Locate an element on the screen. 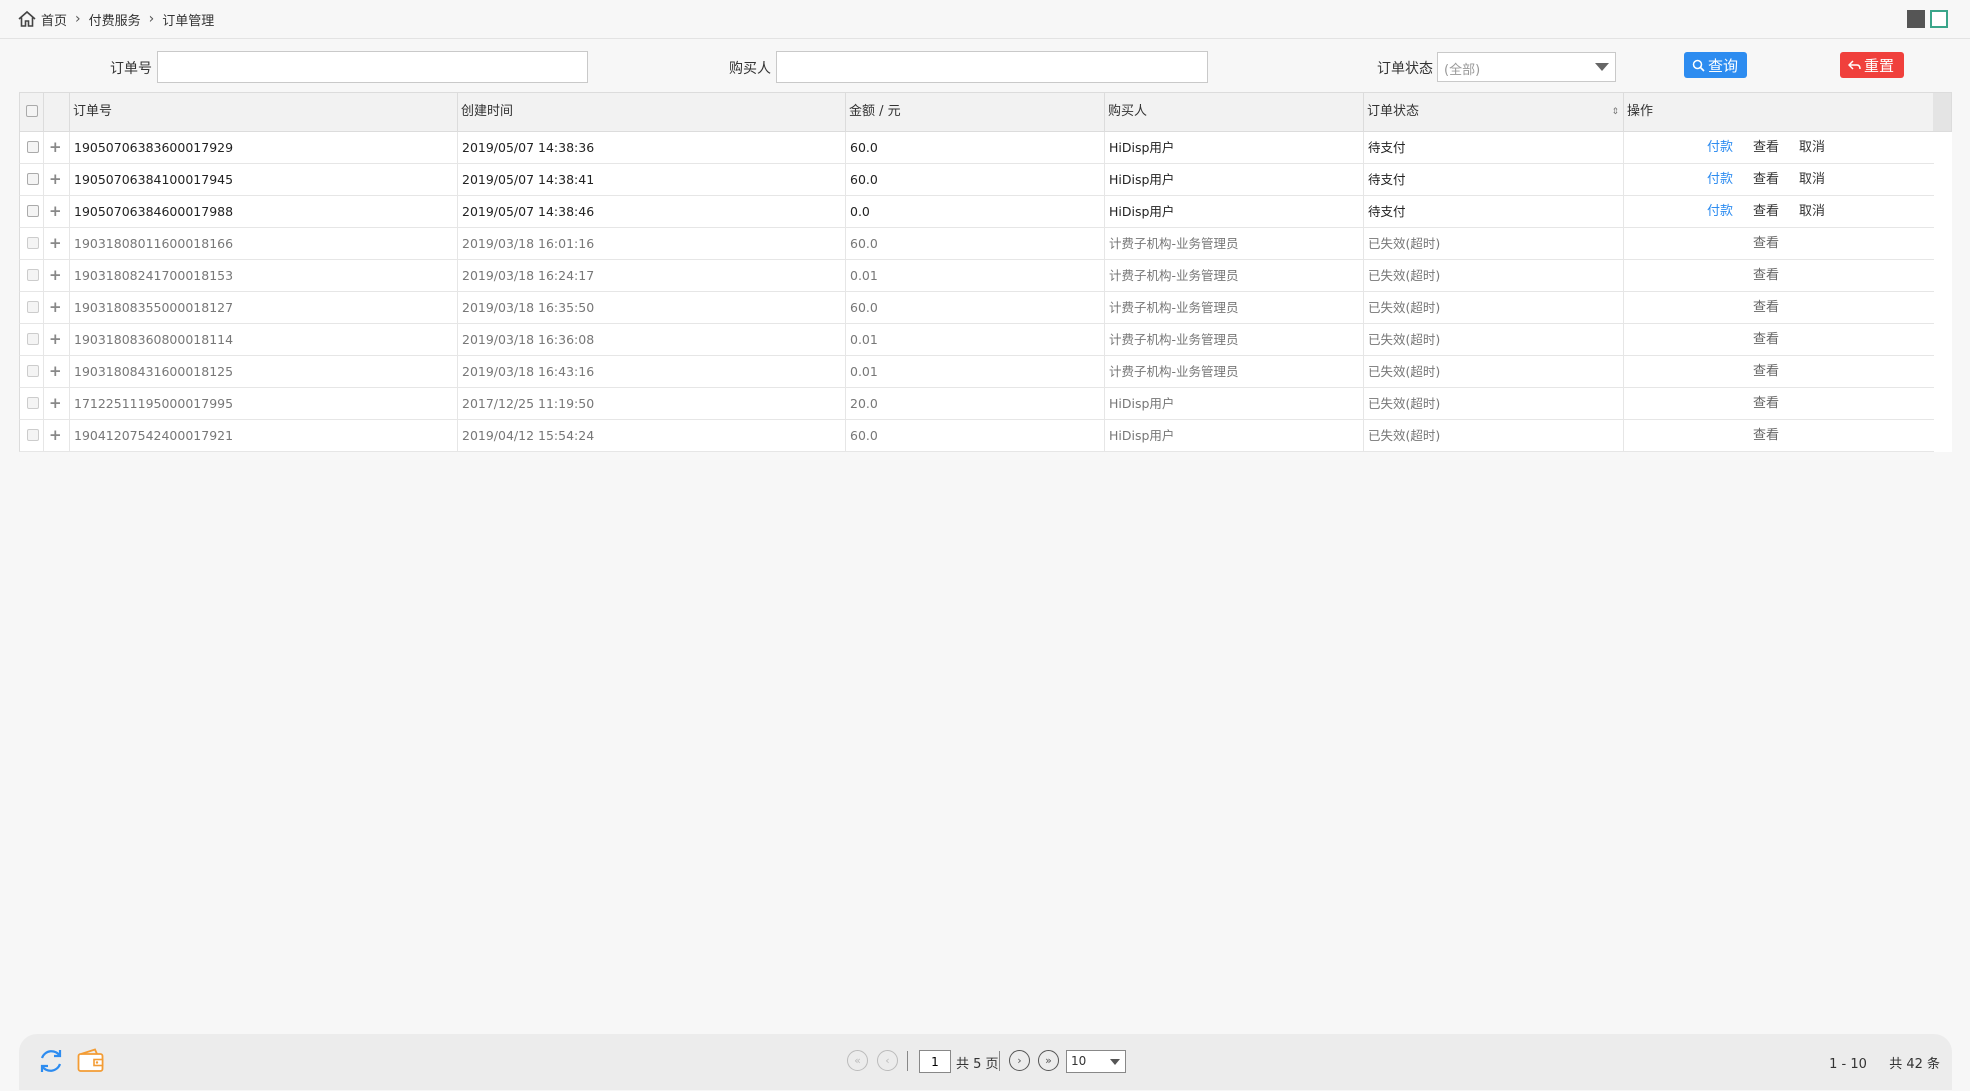 Image resolution: width=1970 pixels, height=1091 pixels. layout-compact-icon is located at coordinates (1916, 19).